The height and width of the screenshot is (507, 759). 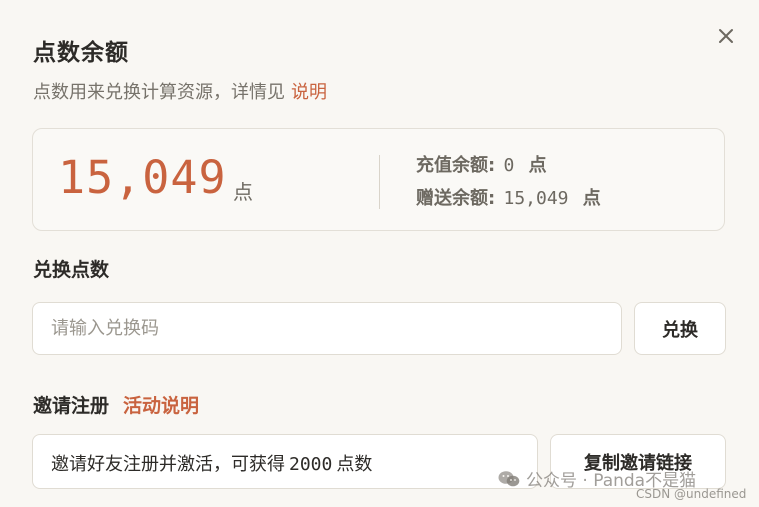 I want to click on dialog-subtitle: 点数用来兑换计算资源，详情见 说明, so click(x=180, y=91).